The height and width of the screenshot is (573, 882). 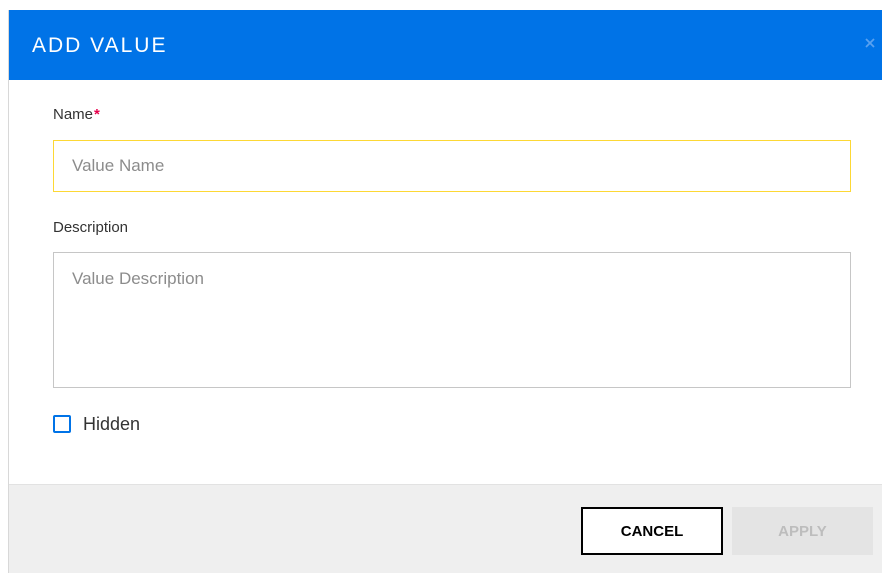 I want to click on name-label-text: Name, so click(x=73, y=114).